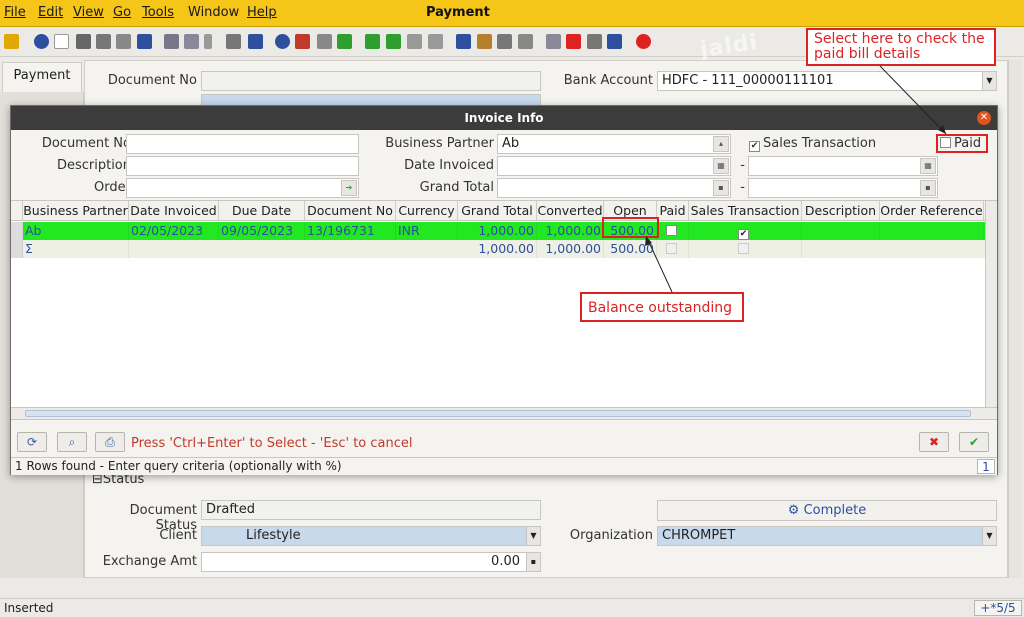  Describe the element at coordinates (796, 179) in the screenshot. I see `annotation-arrows` at that location.